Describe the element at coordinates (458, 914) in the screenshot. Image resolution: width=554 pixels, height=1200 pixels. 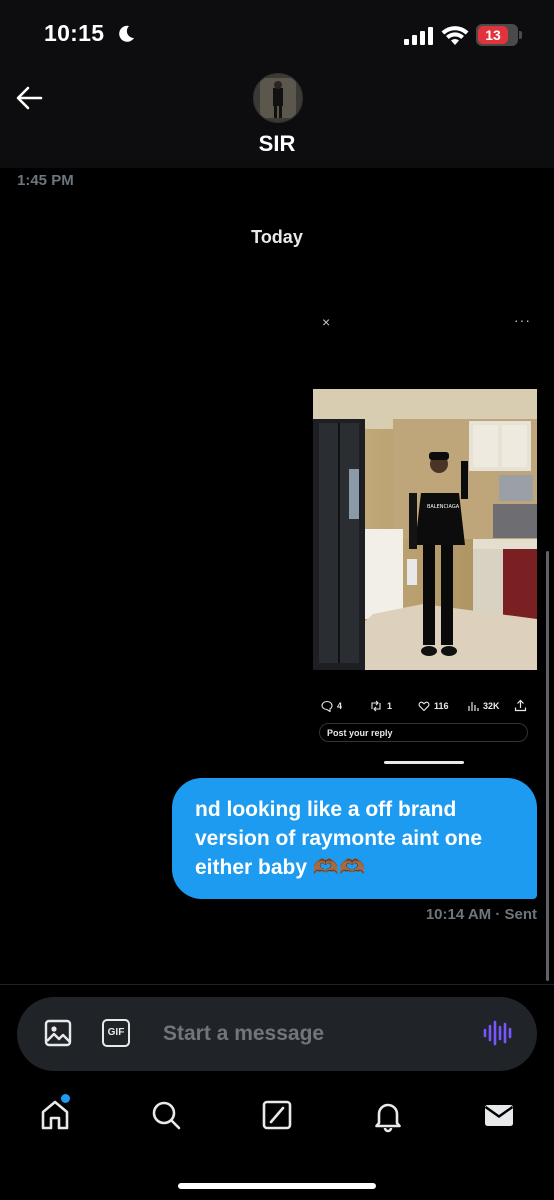
I see `message-time: 10:14 AM` at that location.